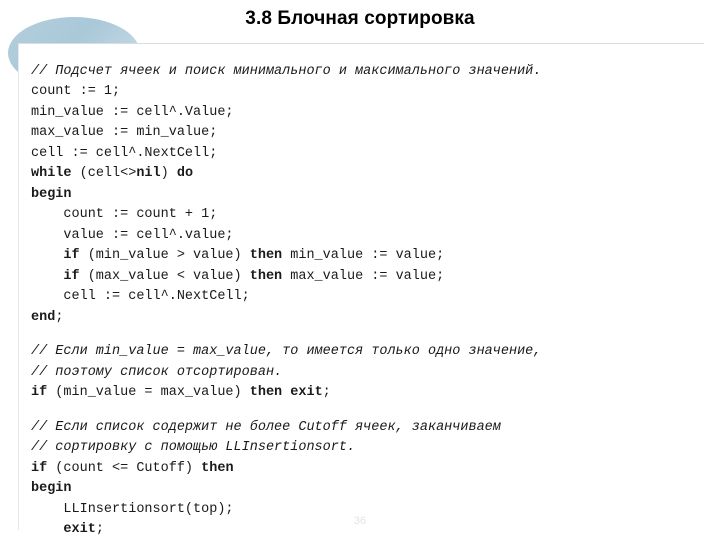  Describe the element at coordinates (193, 447) in the screenshot. I see `code-comment-line: // сортировку с помощью LLInsertionsort.` at that location.